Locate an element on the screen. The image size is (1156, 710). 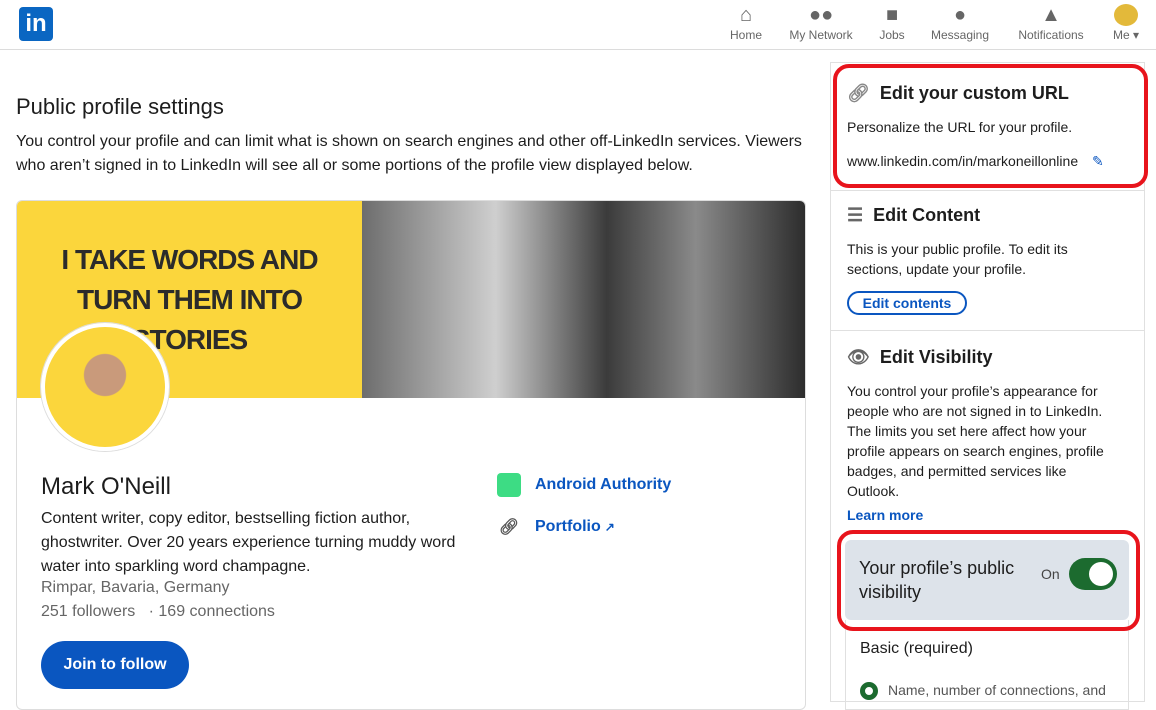
nav-my-network: ●● My Network is located at coordinates (821, 23).